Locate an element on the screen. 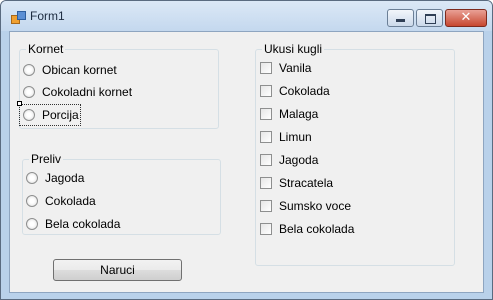 This screenshot has width=493, height=300. selection-handle is located at coordinates (19, 103).